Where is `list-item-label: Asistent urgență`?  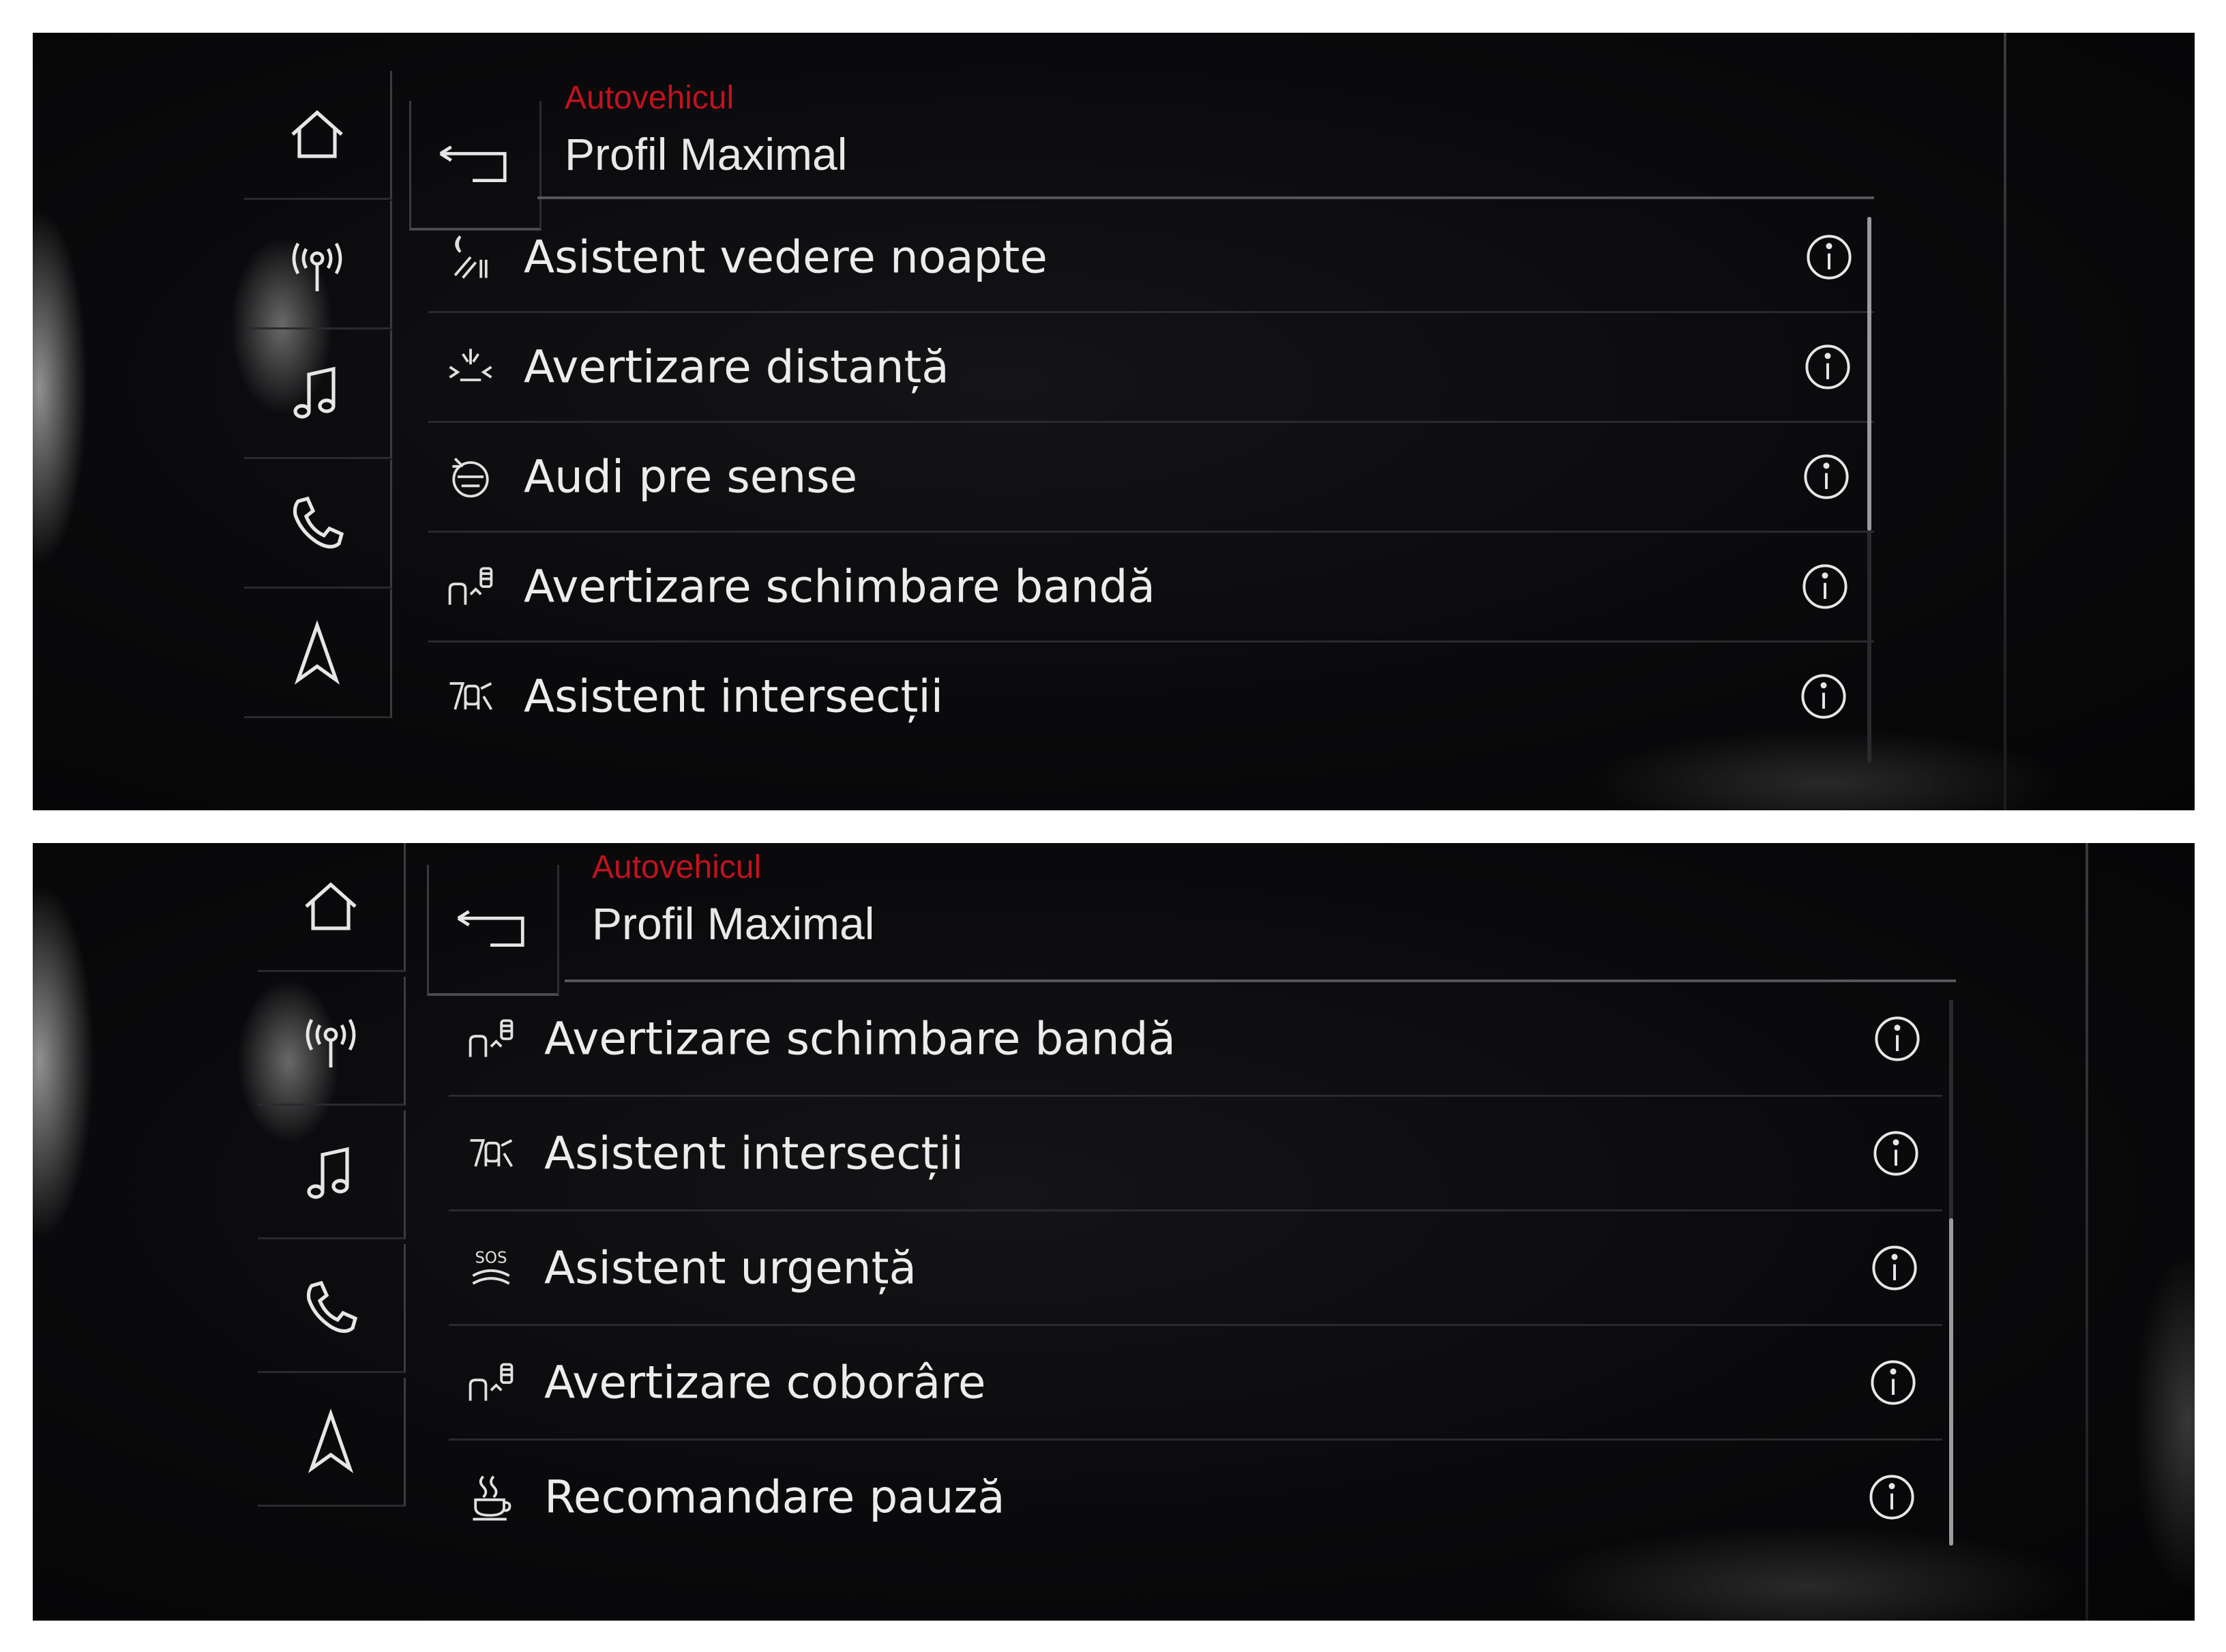 list-item-label: Asistent urgență is located at coordinates (731, 1267).